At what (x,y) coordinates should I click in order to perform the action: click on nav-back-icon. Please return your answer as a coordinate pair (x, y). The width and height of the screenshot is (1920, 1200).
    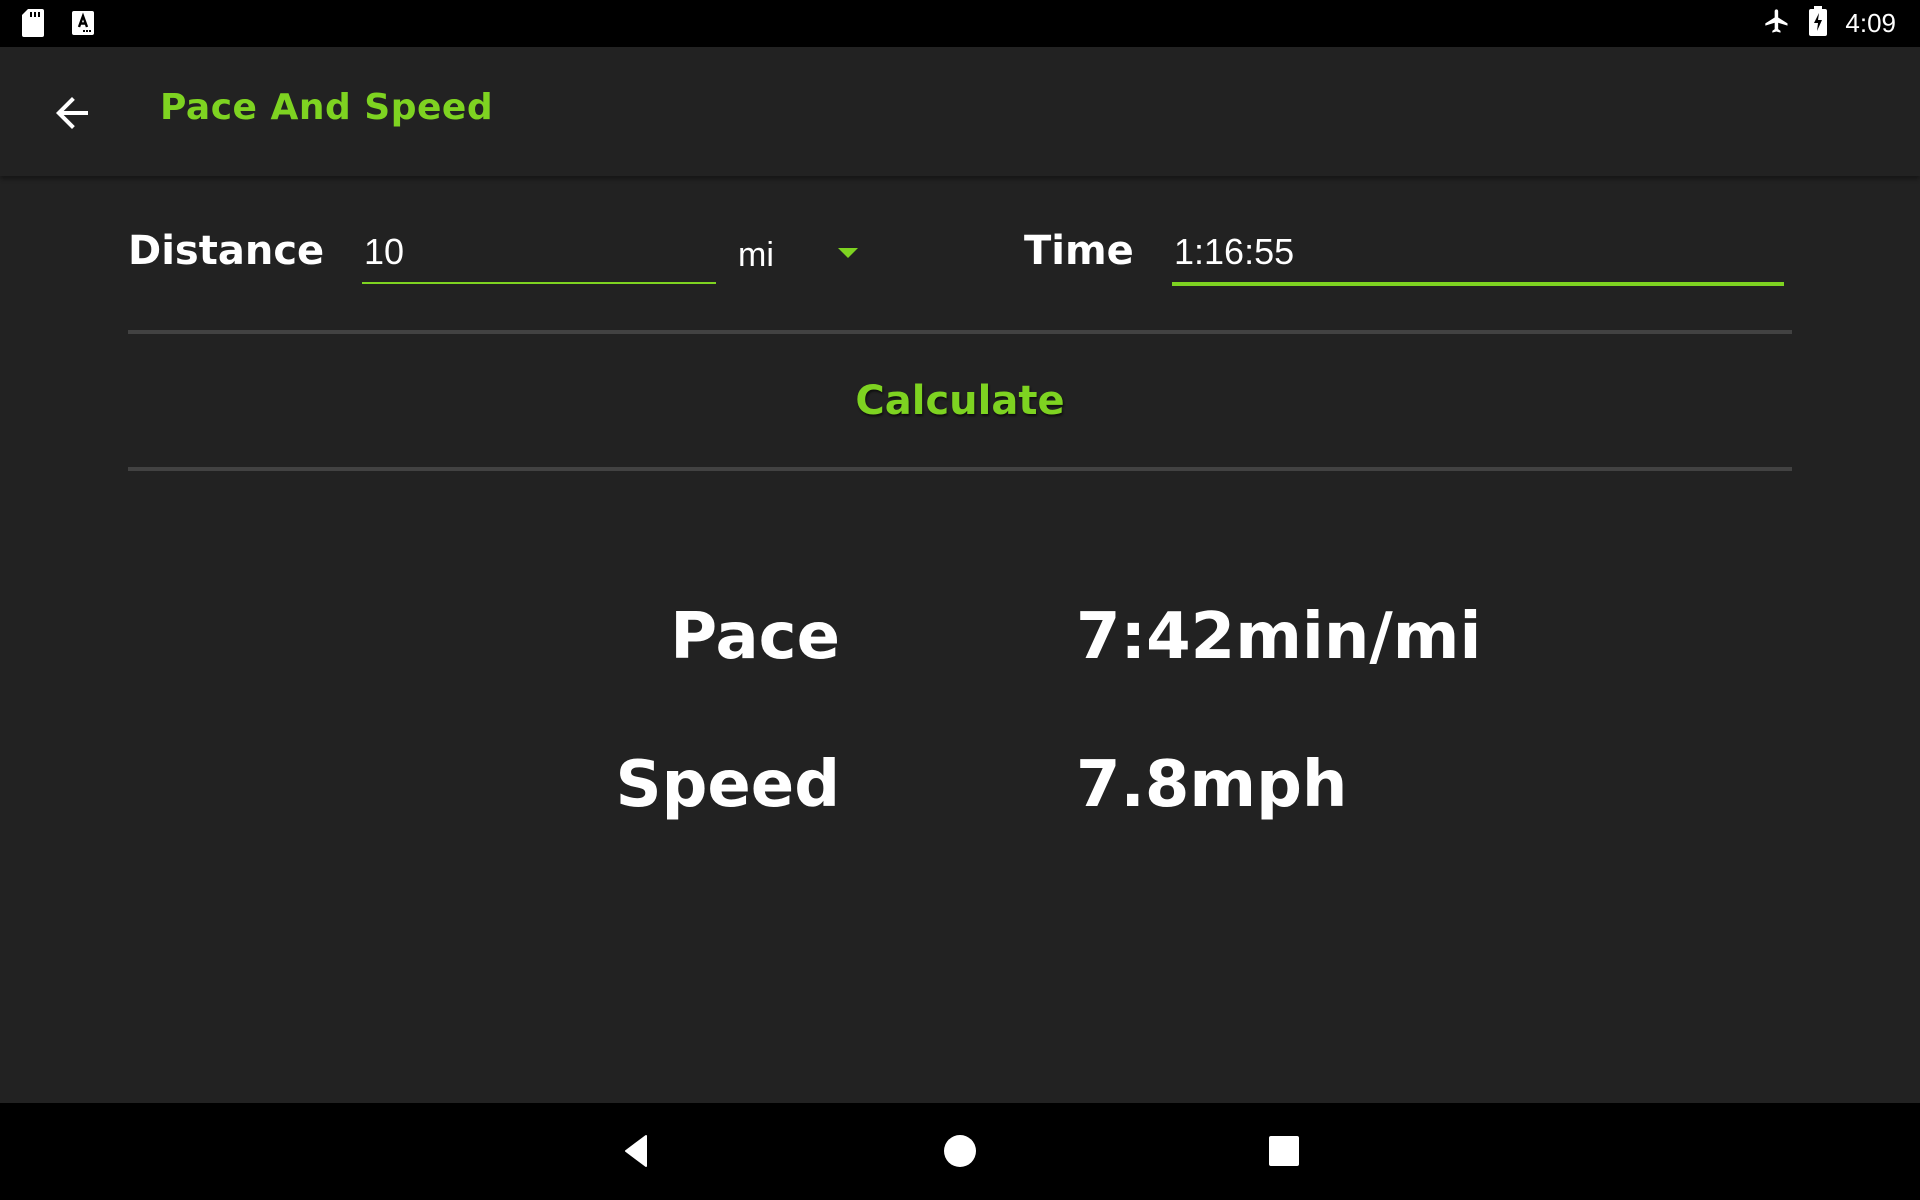
    Looking at the image, I should click on (636, 1153).